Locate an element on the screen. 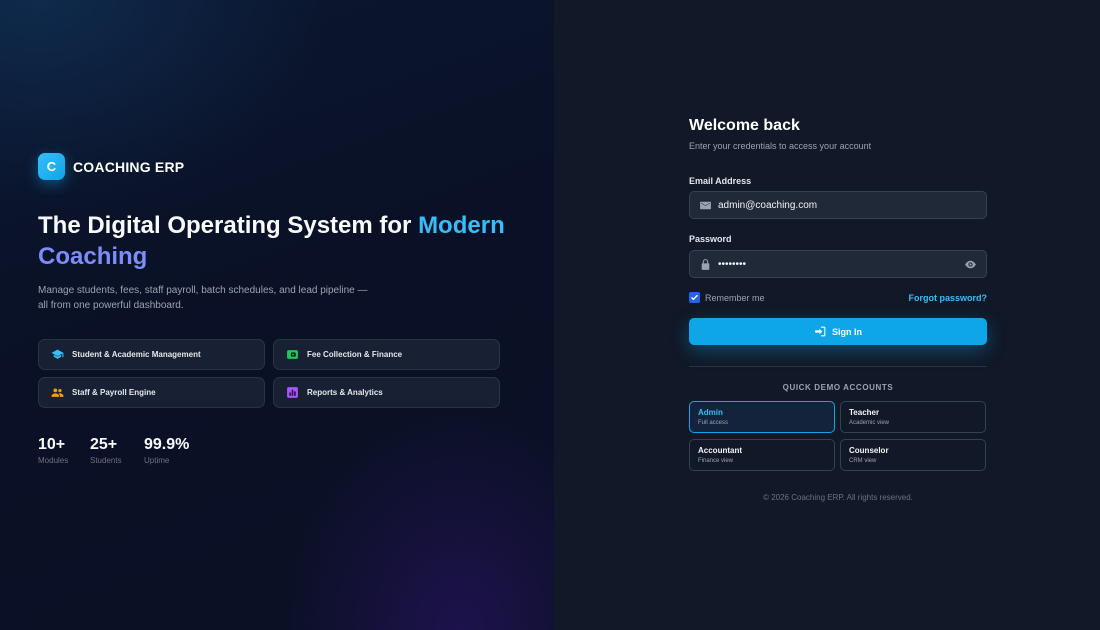 Image resolution: width=1100 pixels, height=630 pixels. demo-account-name: Counselor is located at coordinates (869, 450).